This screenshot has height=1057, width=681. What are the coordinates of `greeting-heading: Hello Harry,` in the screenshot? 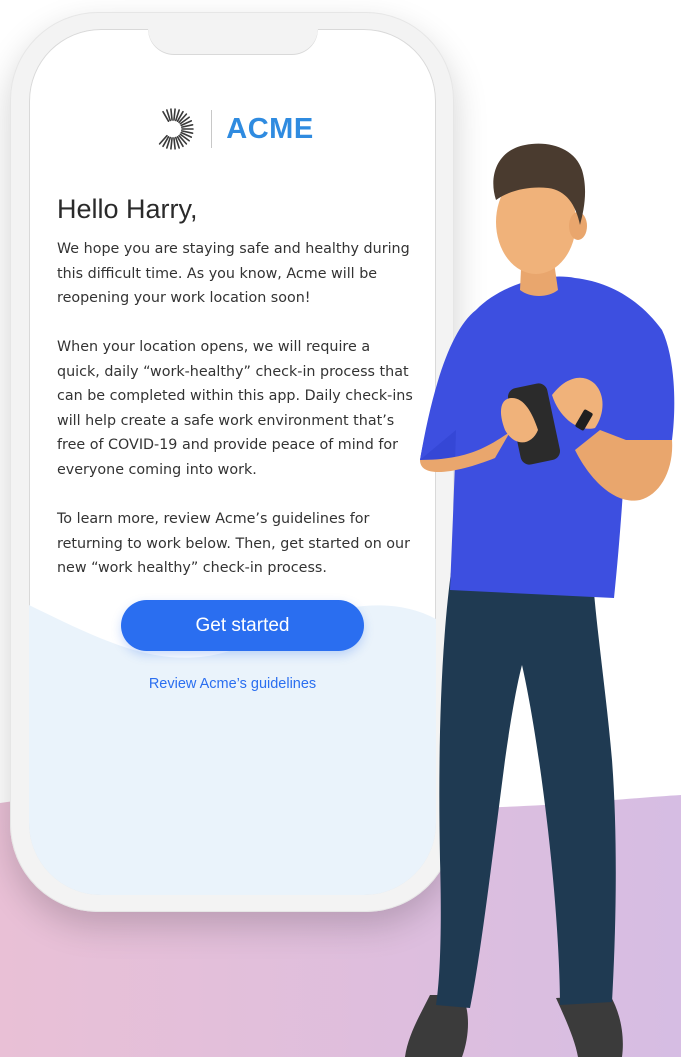 It's located at (127, 209).